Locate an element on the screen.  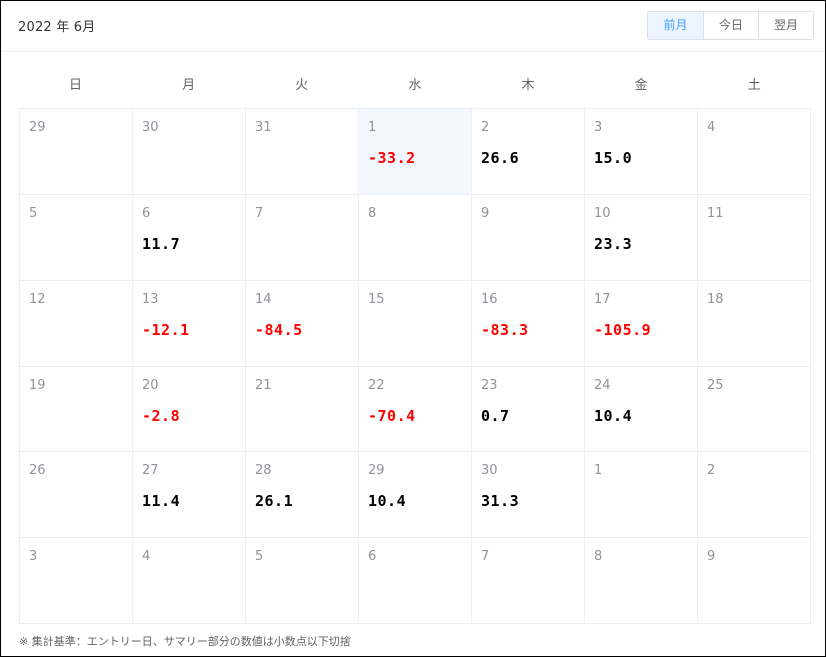
day-number: 17 is located at coordinates (602, 299).